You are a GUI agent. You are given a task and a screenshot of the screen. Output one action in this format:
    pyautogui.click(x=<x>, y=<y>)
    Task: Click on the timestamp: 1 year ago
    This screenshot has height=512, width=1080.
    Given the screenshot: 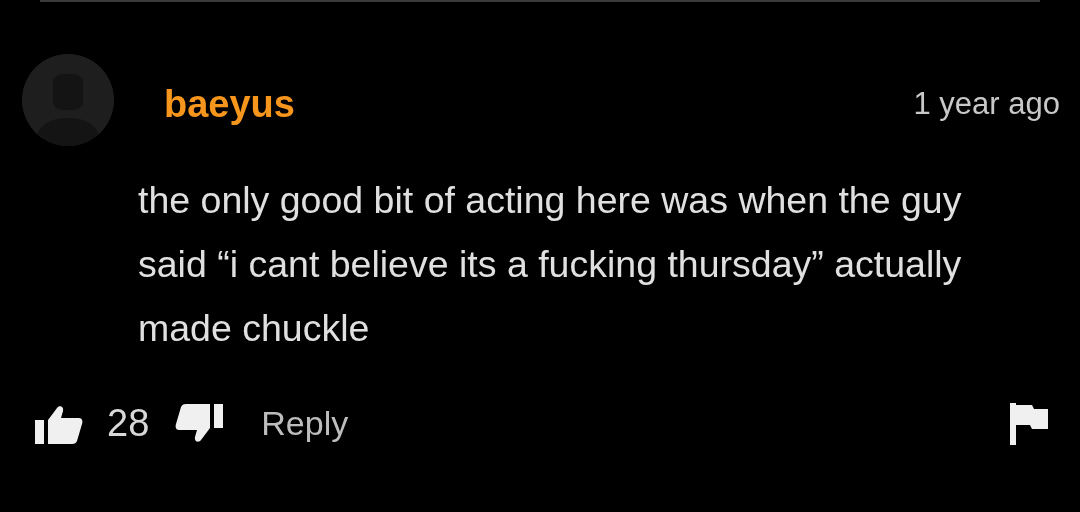 What is the action you would take?
    pyautogui.click(x=986, y=104)
    